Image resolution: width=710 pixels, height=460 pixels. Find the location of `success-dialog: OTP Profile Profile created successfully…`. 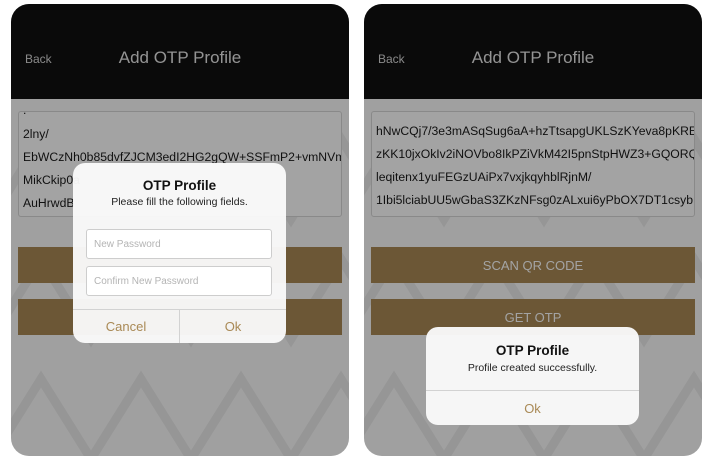

success-dialog: OTP Profile Profile created successfully… is located at coordinates (532, 376).